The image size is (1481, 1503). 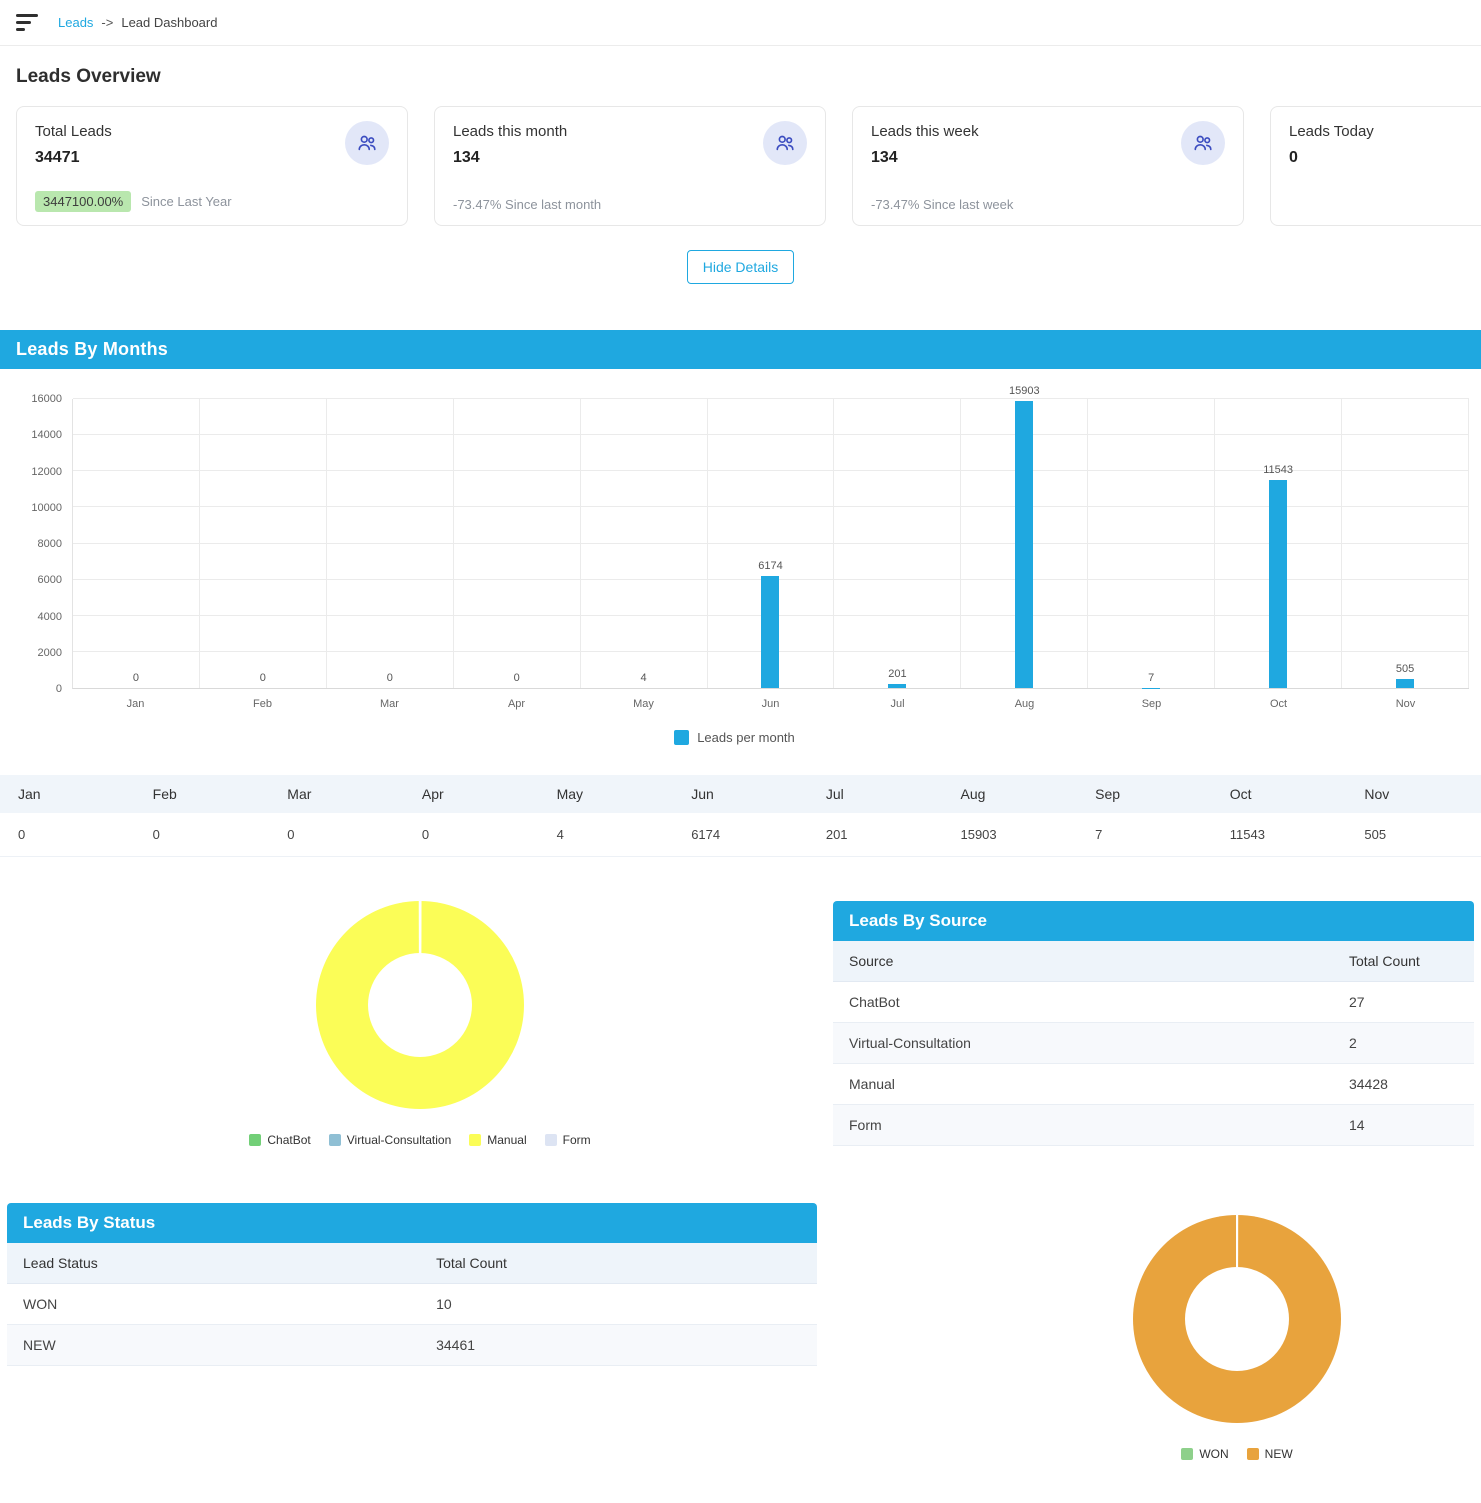 I want to click on leads-by-source-donut-chart, so click(x=420, y=1005).